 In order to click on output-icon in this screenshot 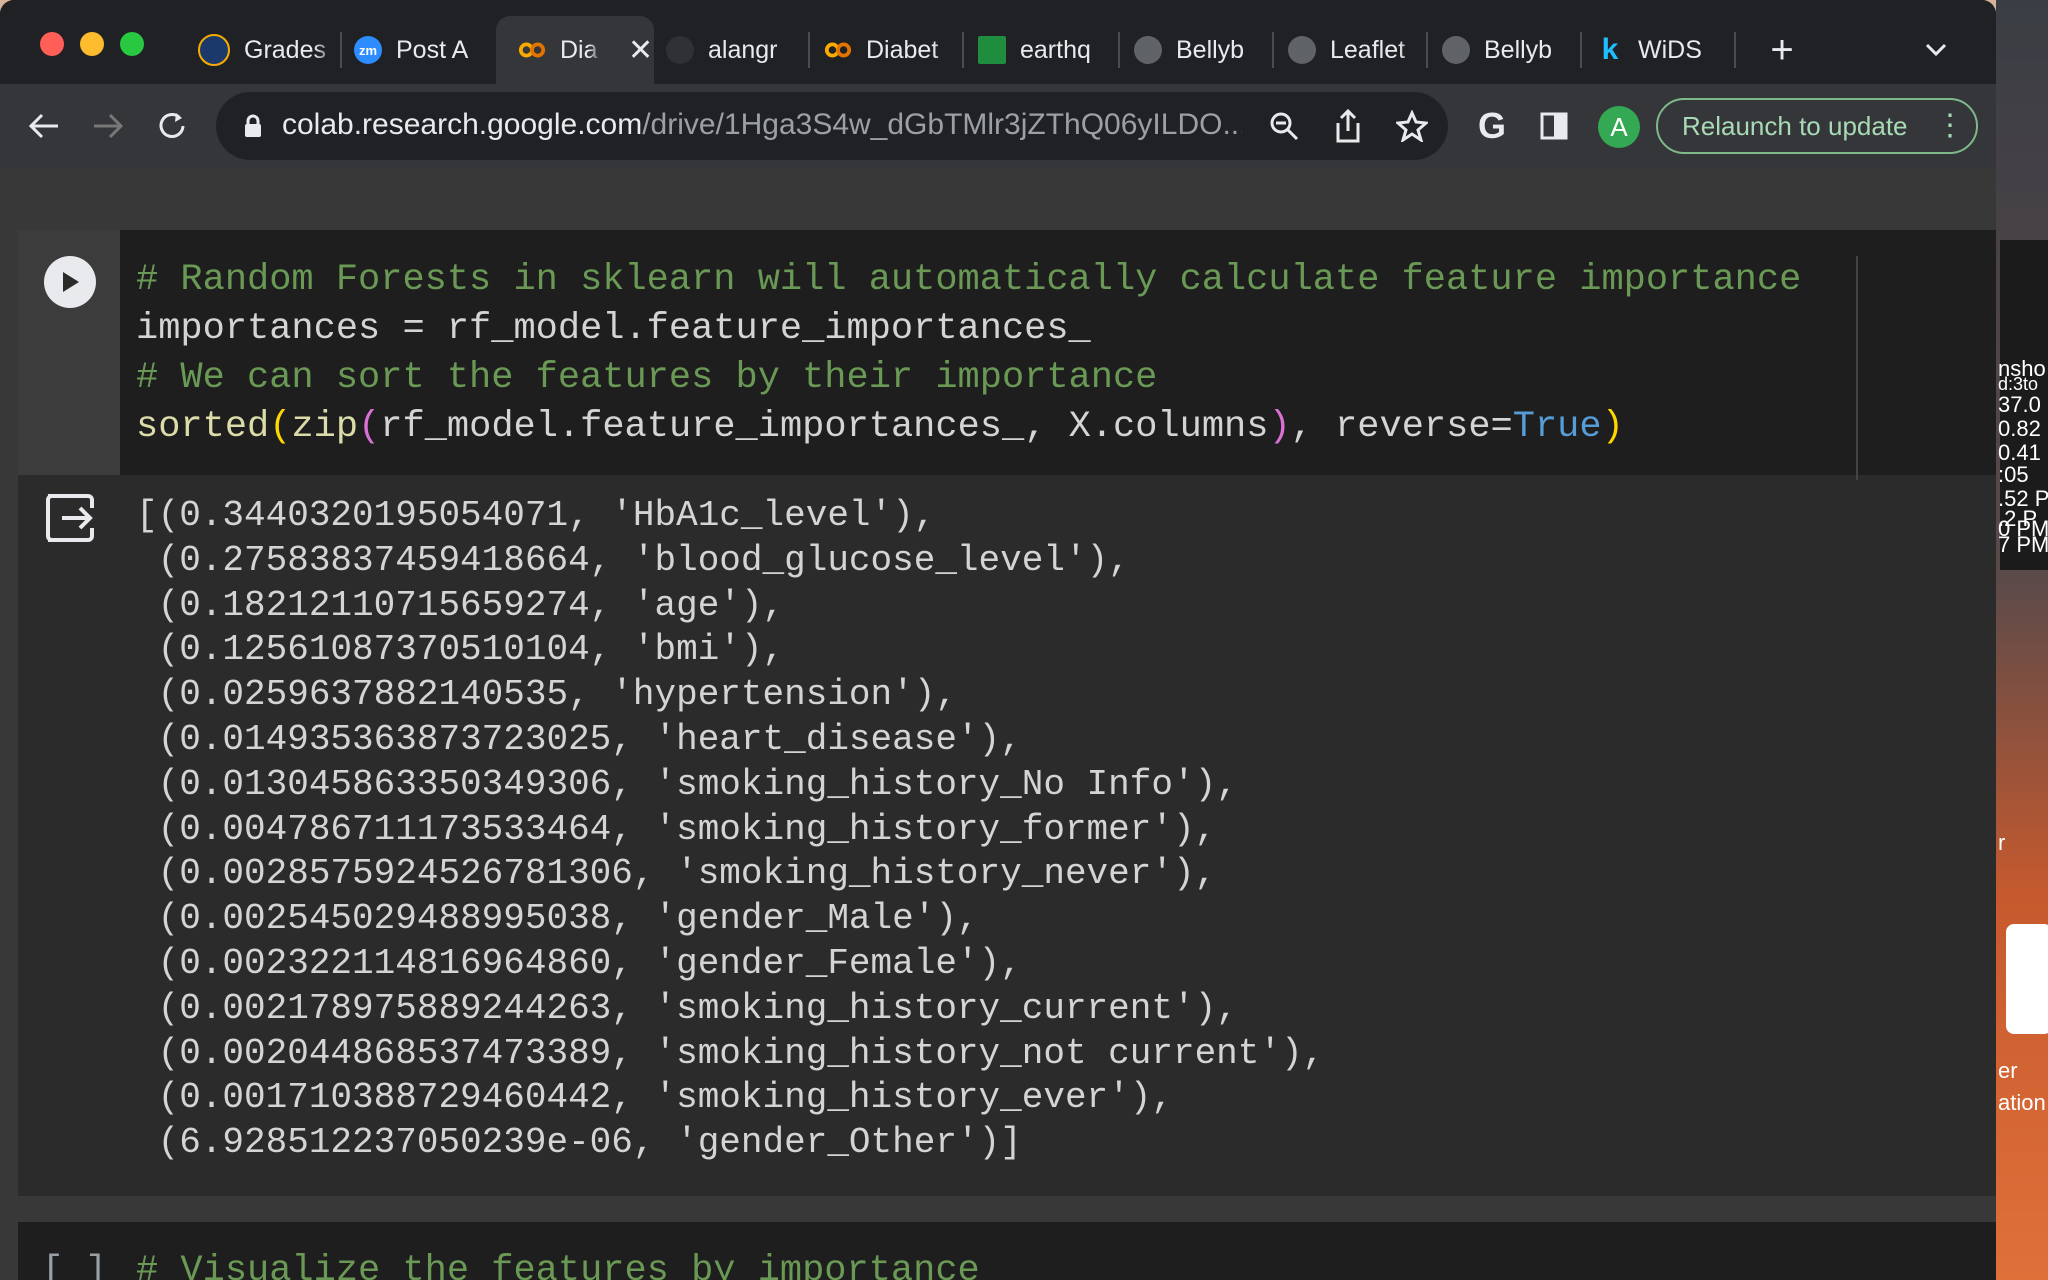, I will do `click(70, 518)`.